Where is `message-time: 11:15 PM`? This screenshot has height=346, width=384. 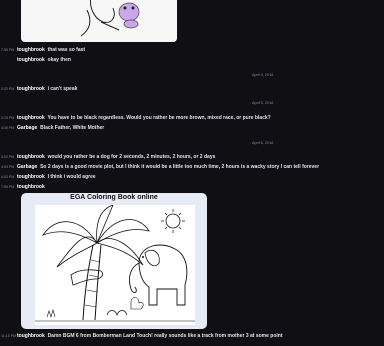
message-time: 11:15 PM is located at coordinates (9, 336).